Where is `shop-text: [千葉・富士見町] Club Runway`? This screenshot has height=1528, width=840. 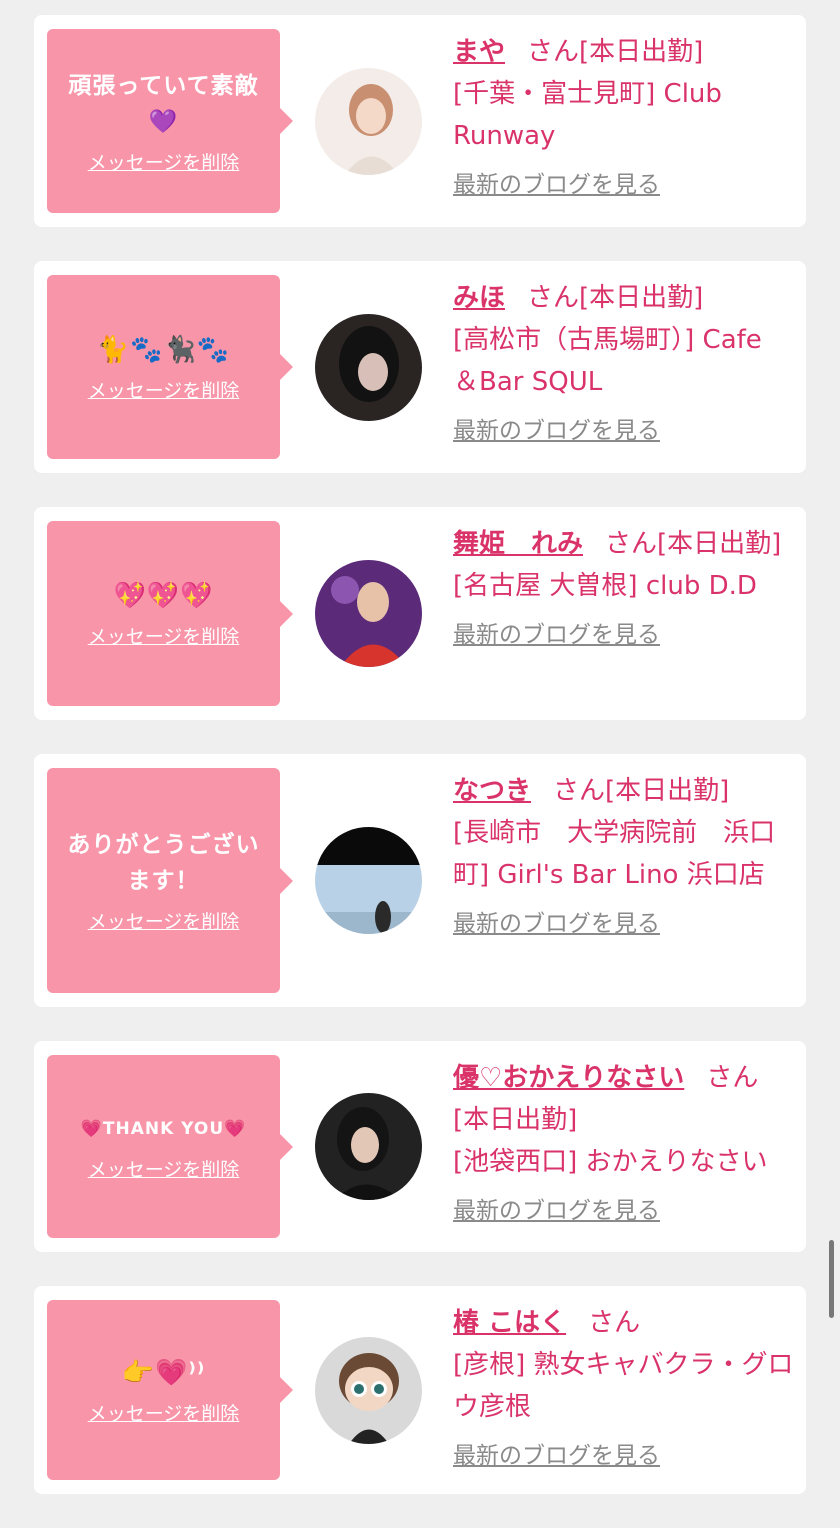
shop-text: [千葉・富士見町] Club Runway is located at coordinates (587, 115).